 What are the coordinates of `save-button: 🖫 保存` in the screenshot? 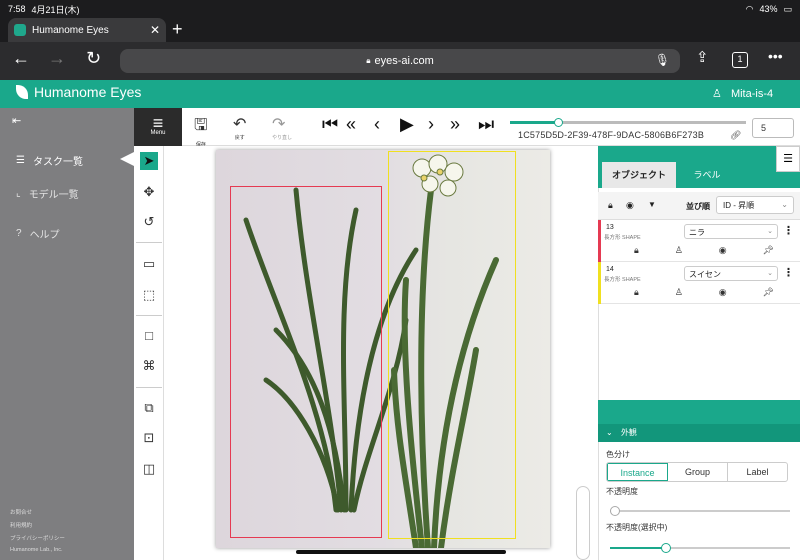 It's located at (201, 131).